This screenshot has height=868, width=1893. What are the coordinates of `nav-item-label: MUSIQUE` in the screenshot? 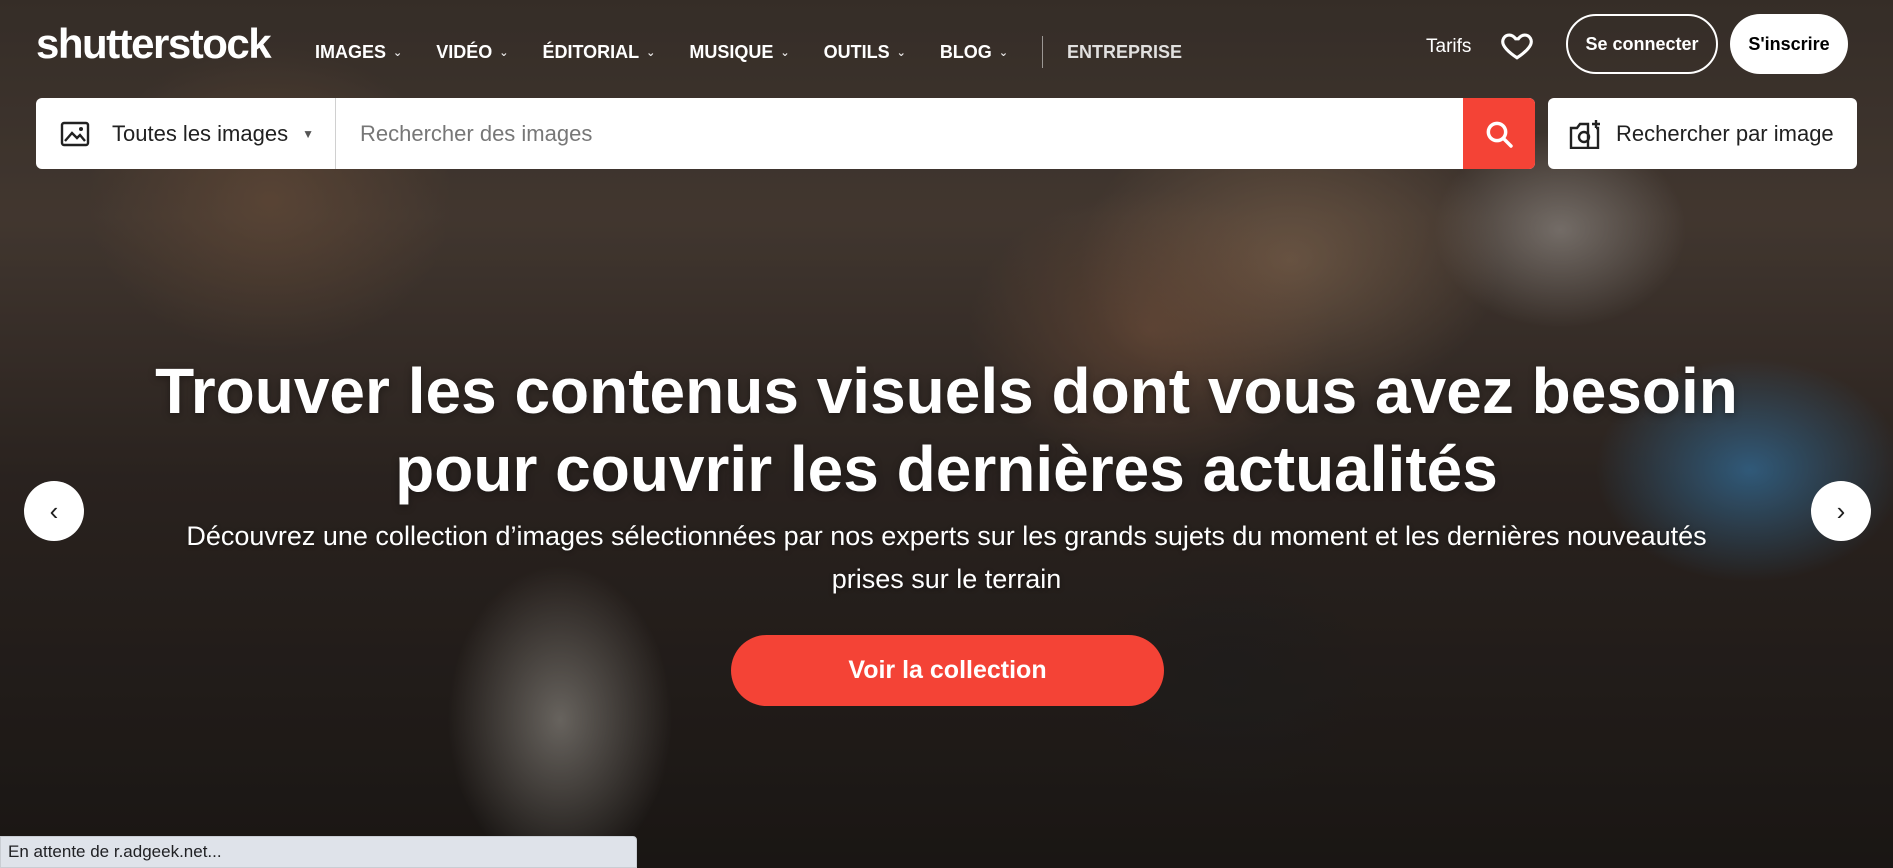 It's located at (731, 51).